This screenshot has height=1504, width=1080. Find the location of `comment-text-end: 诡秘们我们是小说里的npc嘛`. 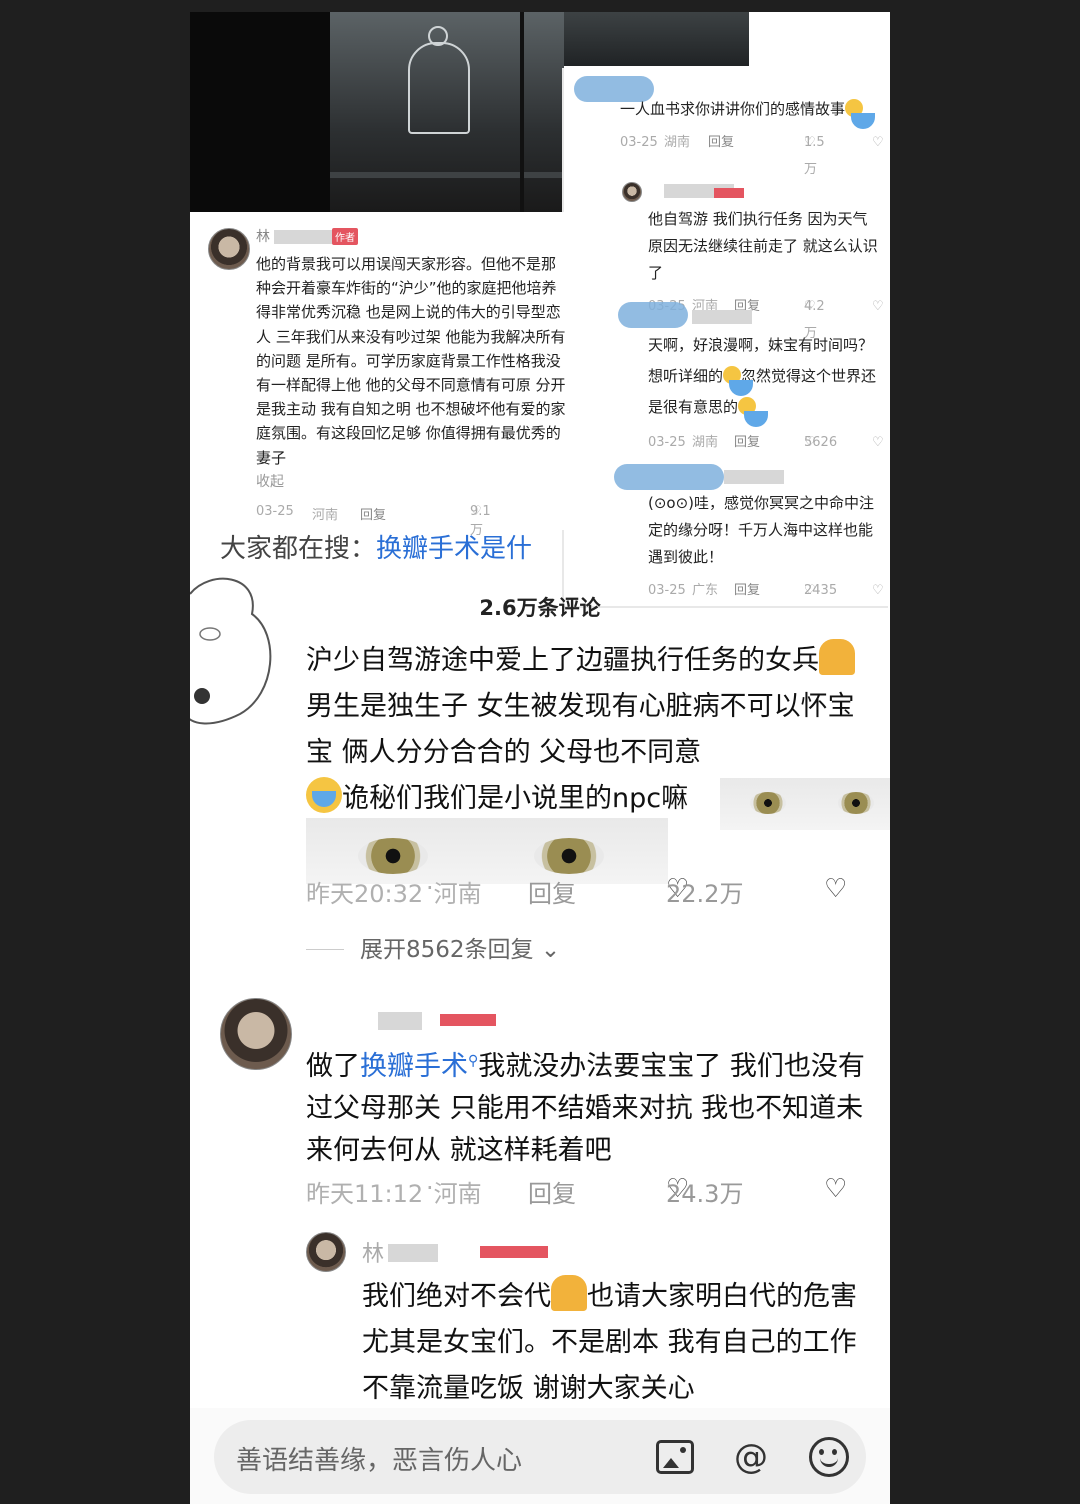

comment-text-end: 诡秘们我们是小说里的npc嘛 is located at coordinates (515, 798).